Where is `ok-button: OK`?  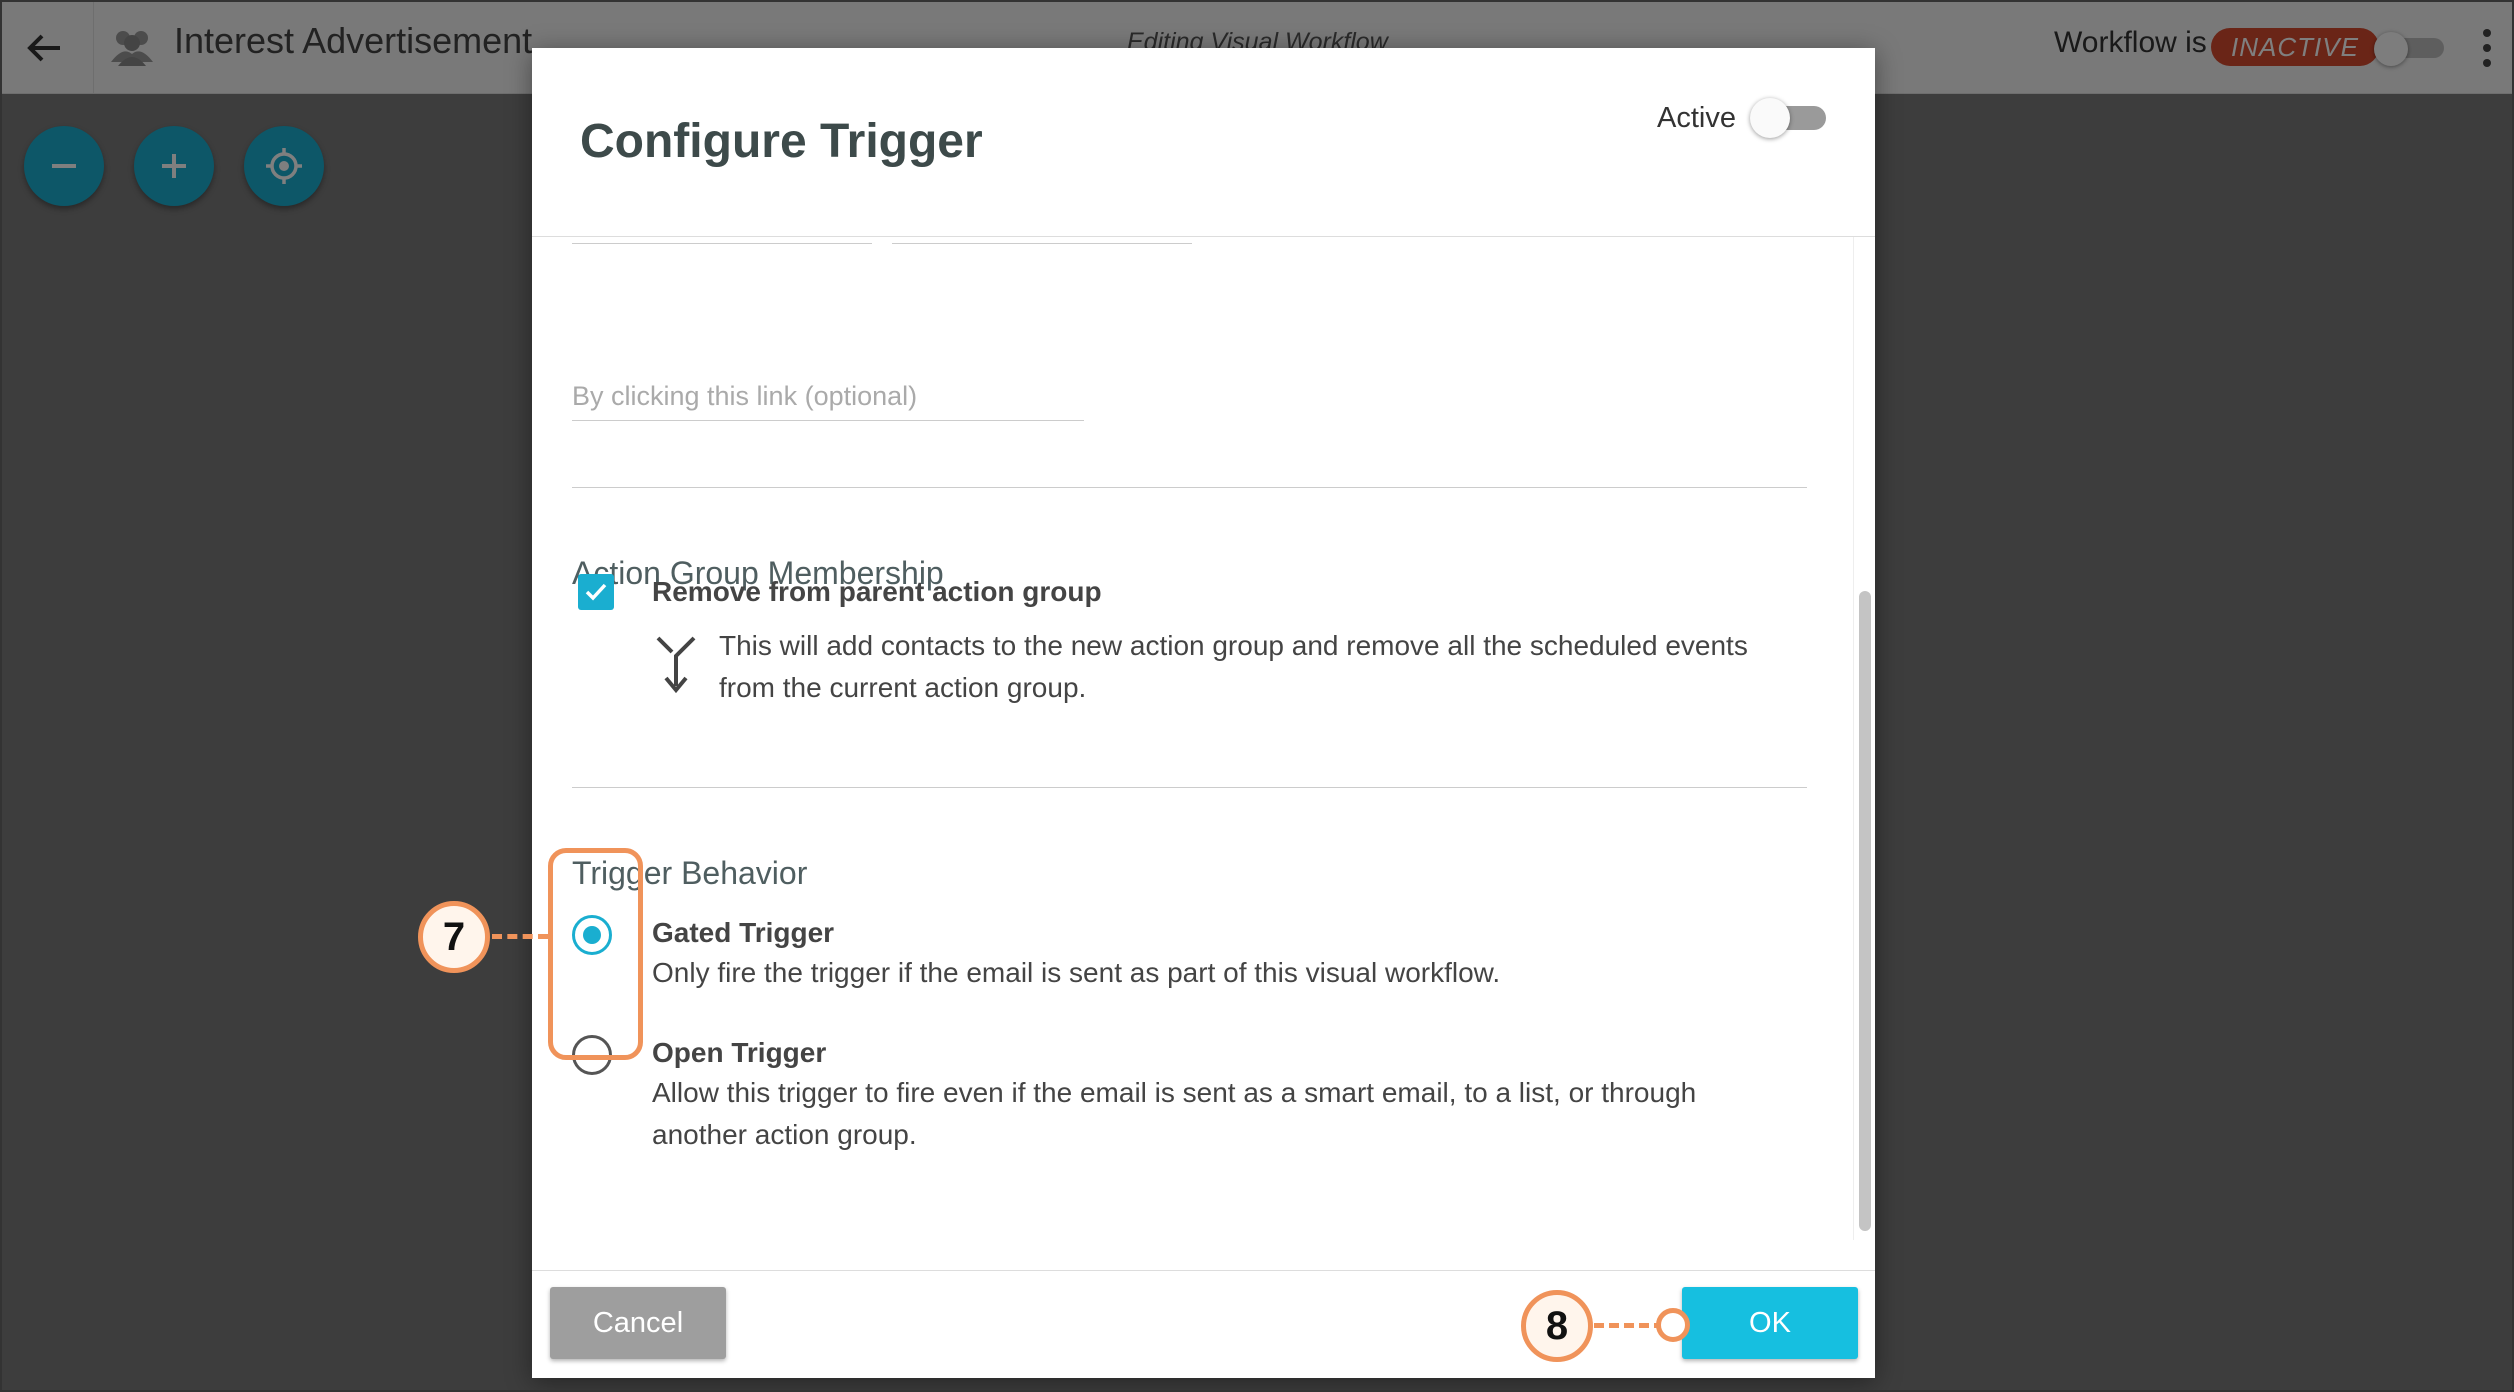
ok-button: OK is located at coordinates (1770, 1323).